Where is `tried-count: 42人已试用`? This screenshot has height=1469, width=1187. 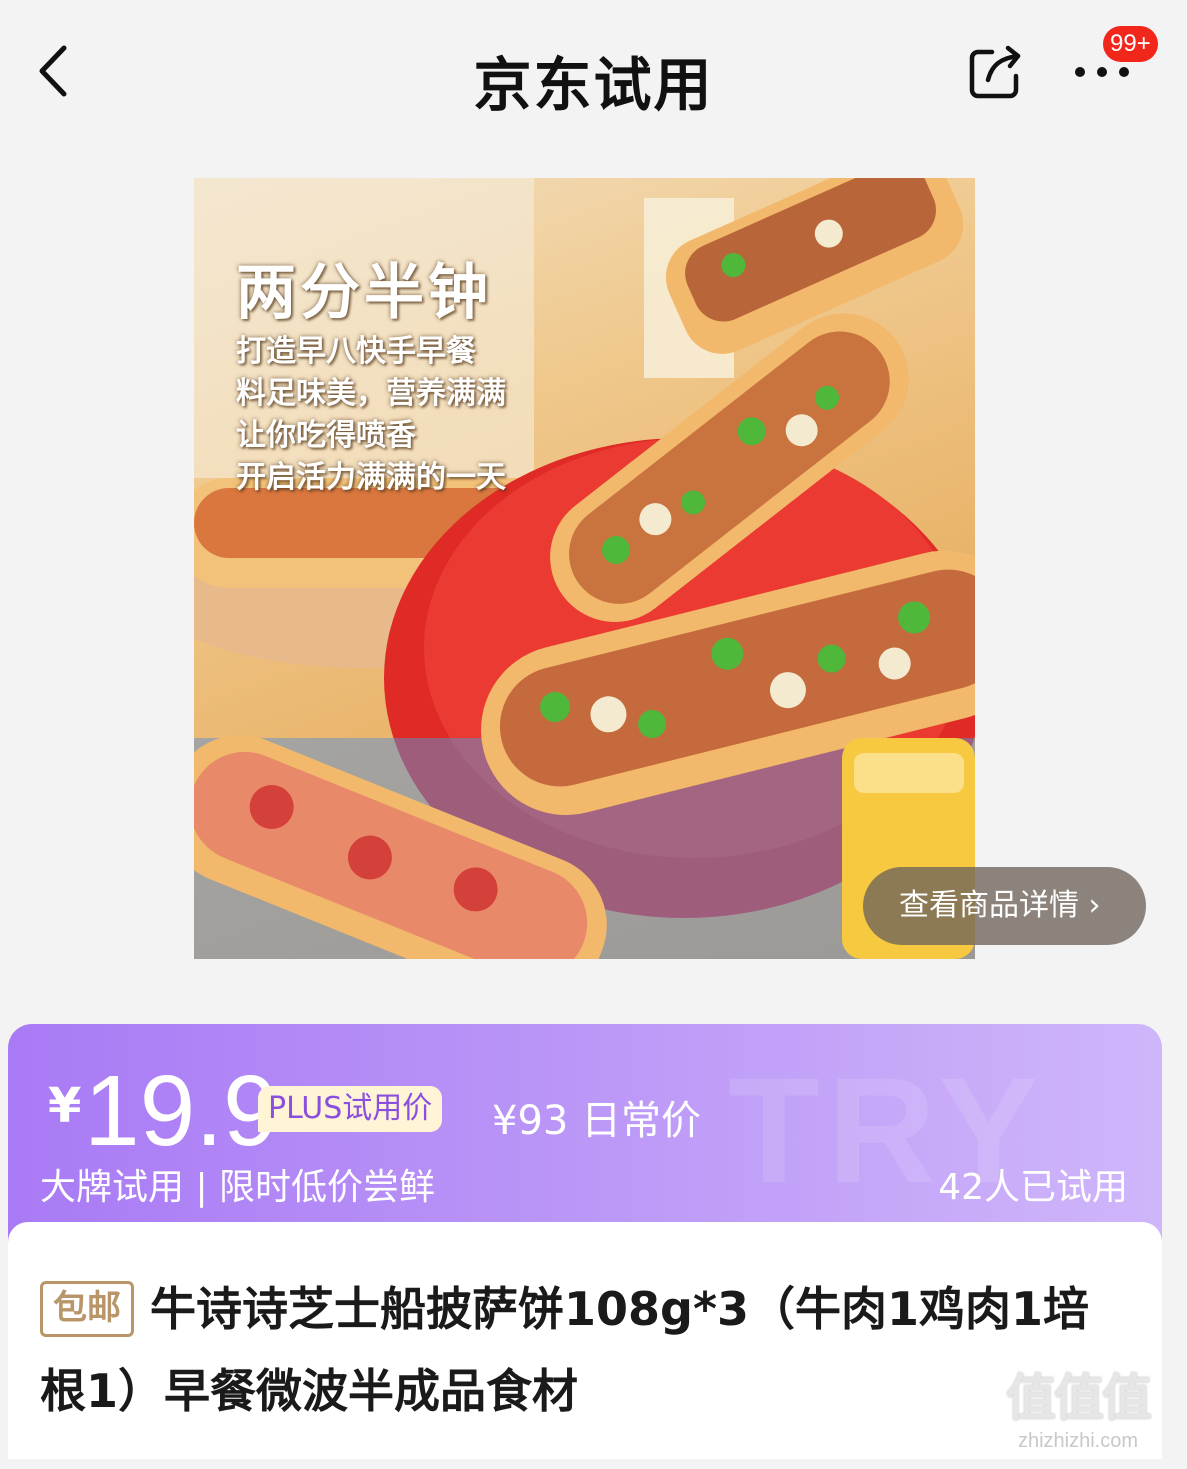
tried-count: 42人已试用 is located at coordinates (1033, 1187).